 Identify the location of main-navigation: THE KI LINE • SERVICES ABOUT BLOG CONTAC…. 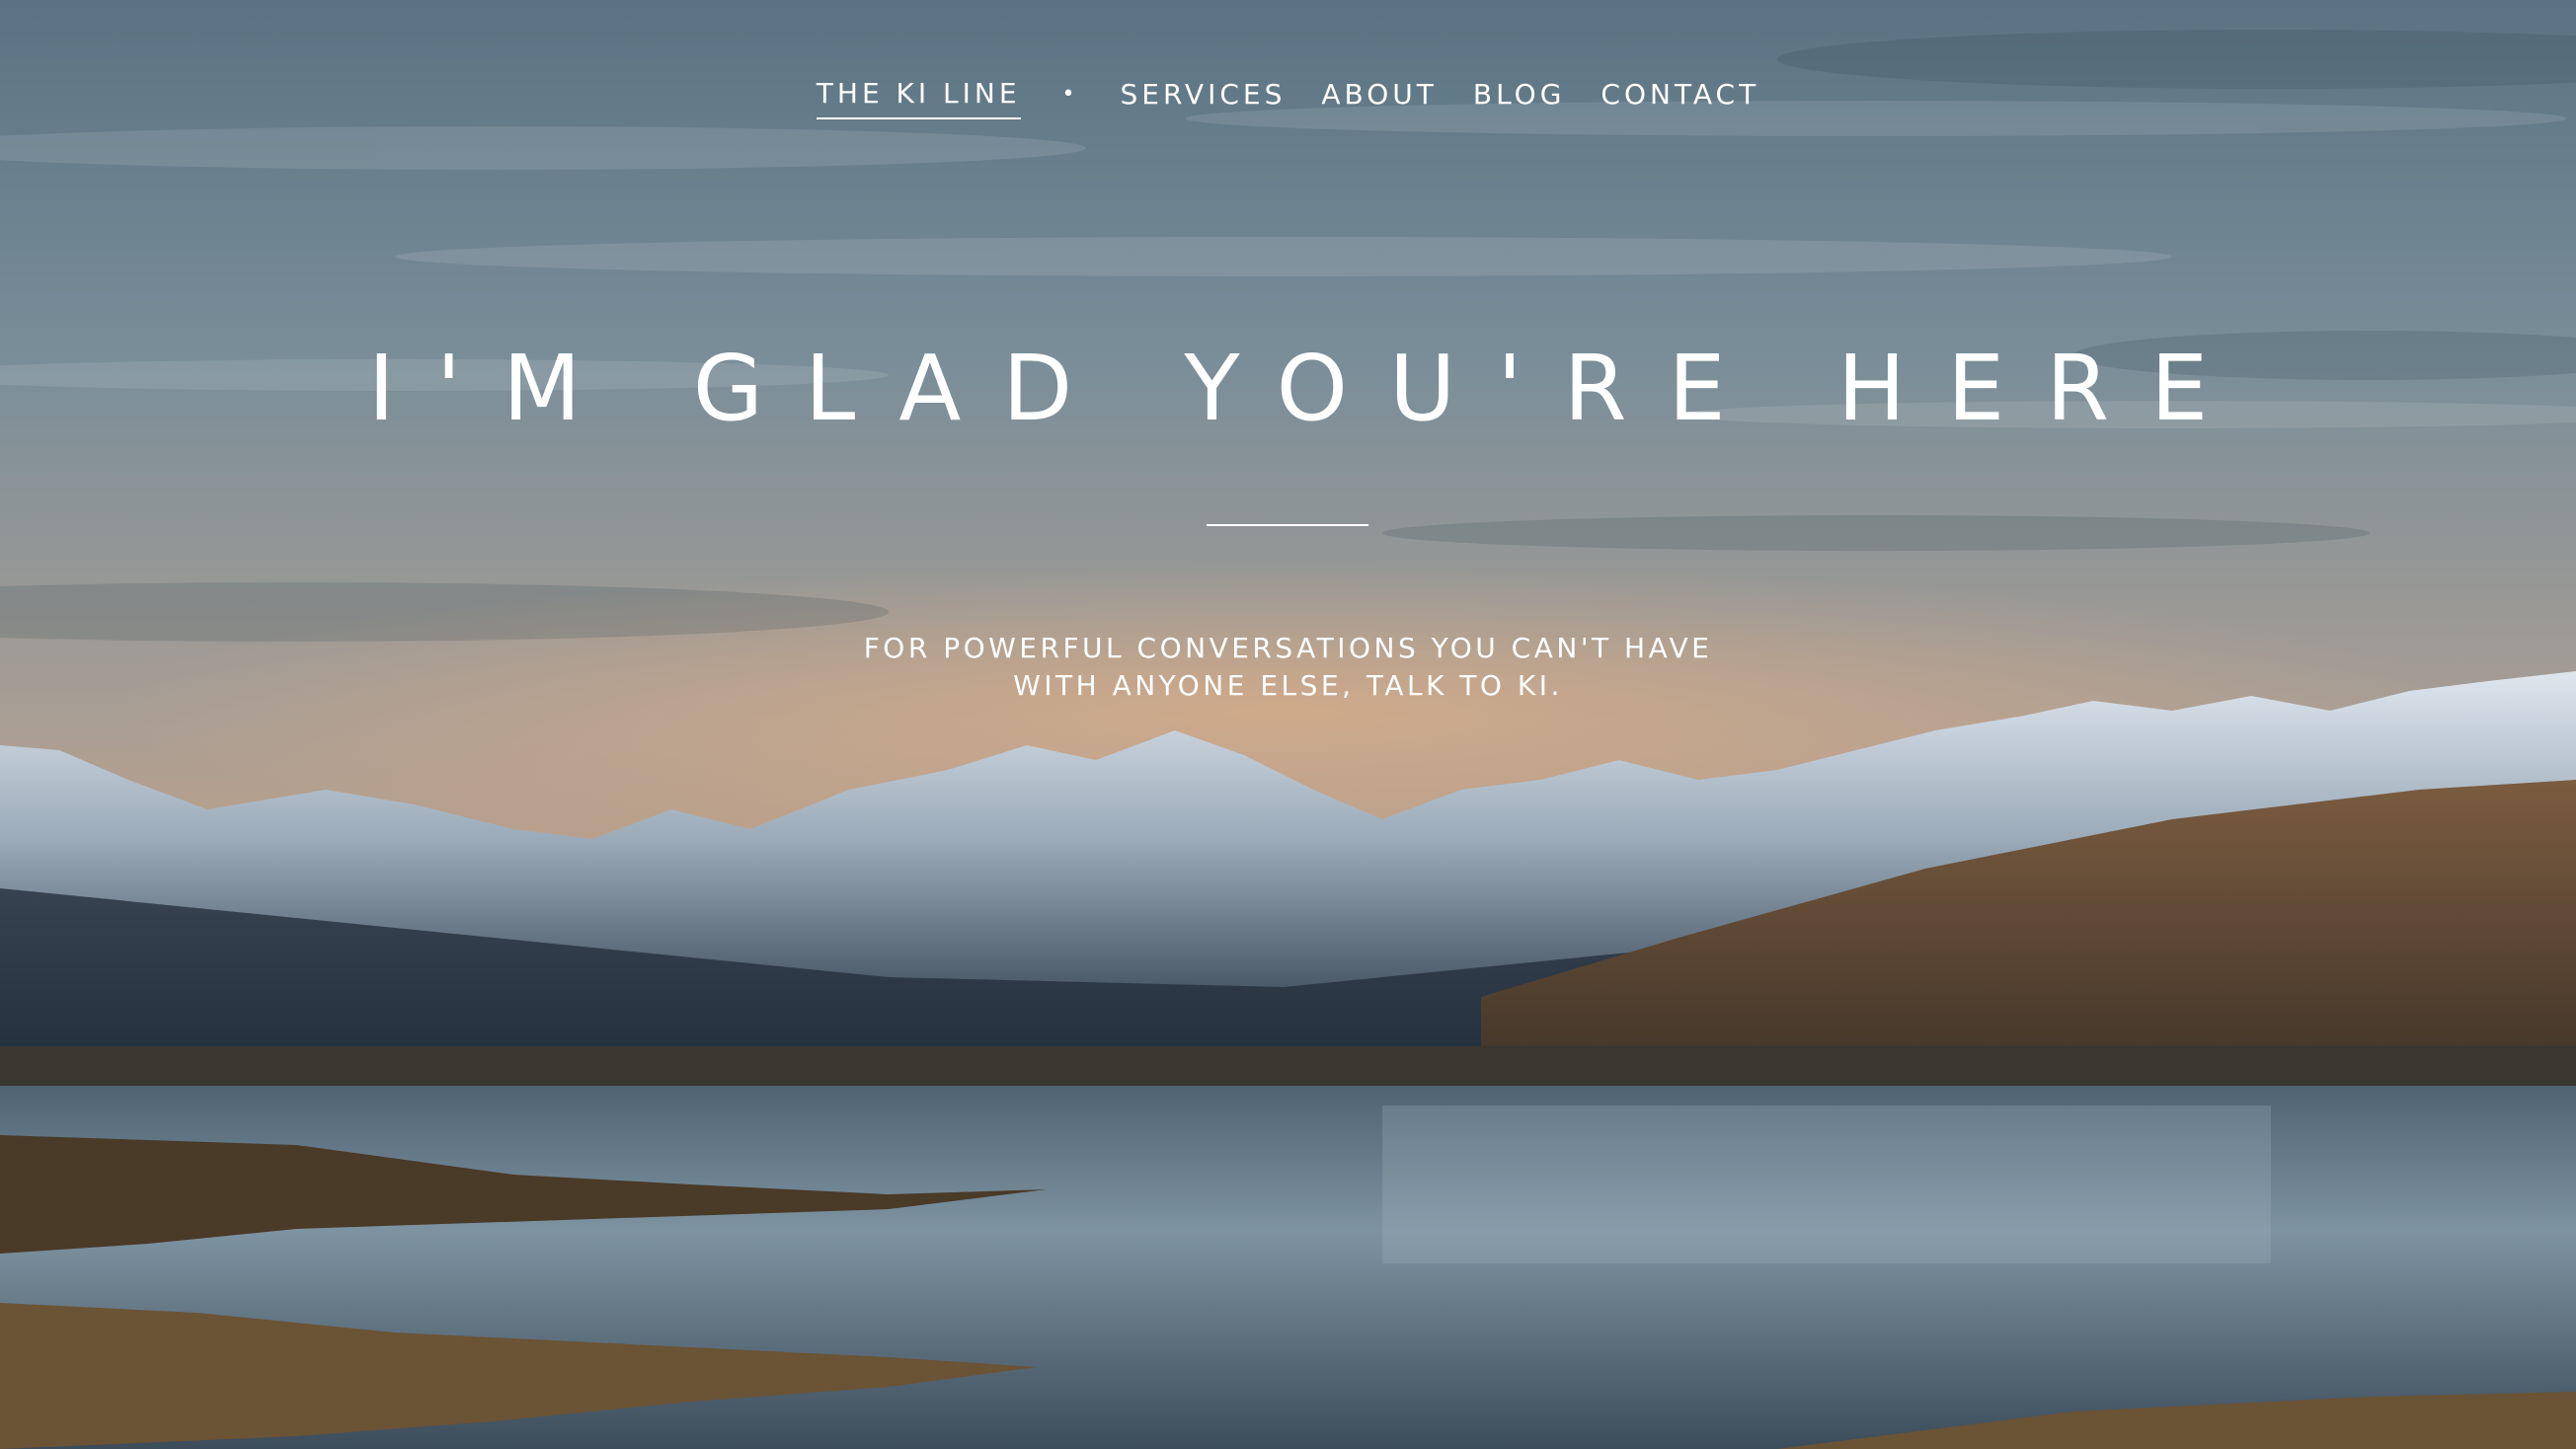
(1288, 98).